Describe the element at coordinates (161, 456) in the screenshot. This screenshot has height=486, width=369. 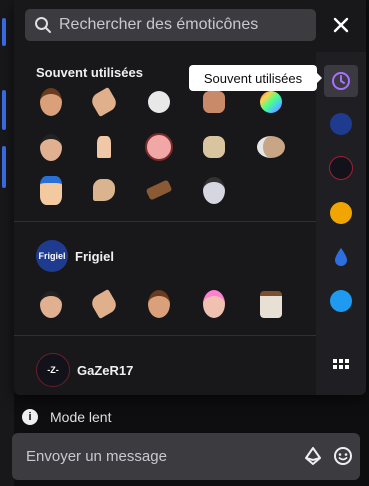
I see `chat-message-input` at that location.